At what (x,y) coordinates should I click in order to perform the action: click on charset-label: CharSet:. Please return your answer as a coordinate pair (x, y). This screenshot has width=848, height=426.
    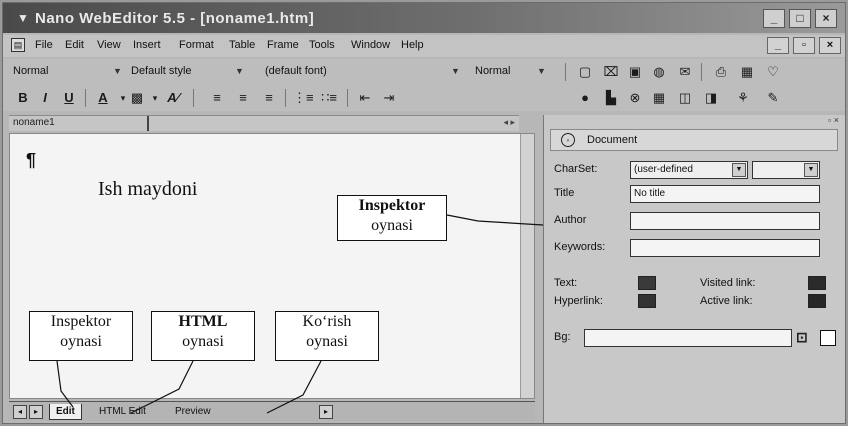
    Looking at the image, I should click on (576, 169).